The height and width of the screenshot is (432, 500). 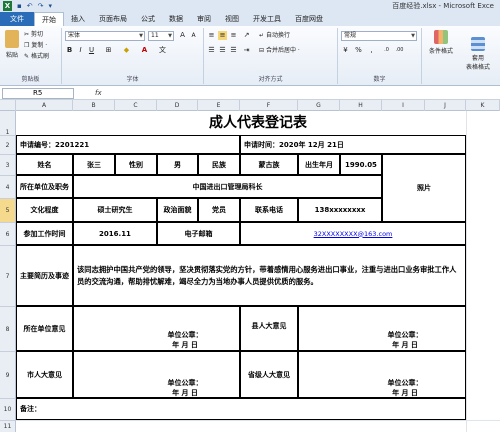 I want to click on italic-icon: I, so click(x=80, y=50).